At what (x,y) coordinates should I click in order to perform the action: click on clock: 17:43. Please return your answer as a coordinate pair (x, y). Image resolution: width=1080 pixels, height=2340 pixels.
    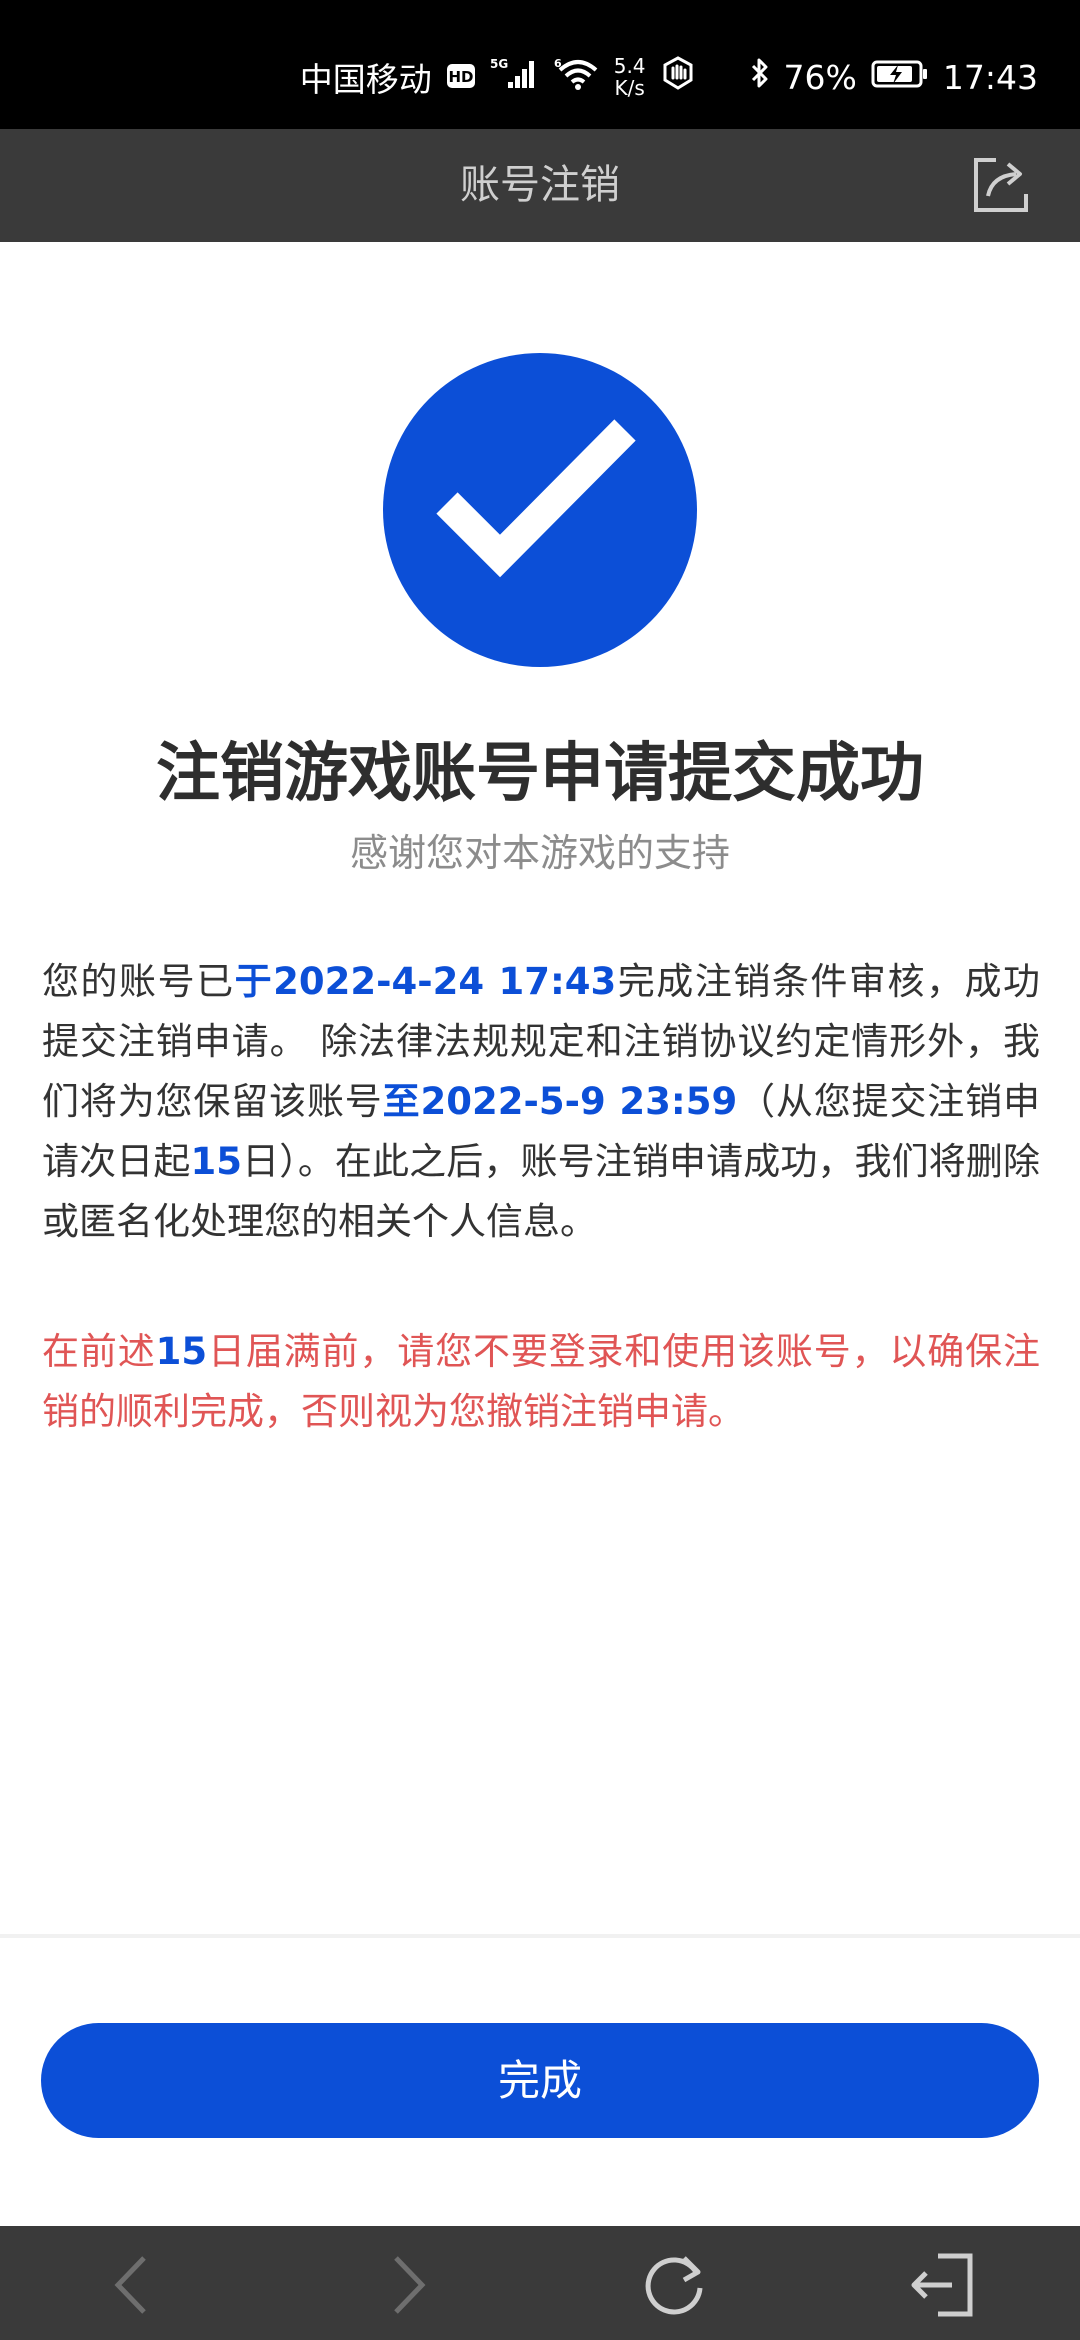
    Looking at the image, I should click on (990, 77).